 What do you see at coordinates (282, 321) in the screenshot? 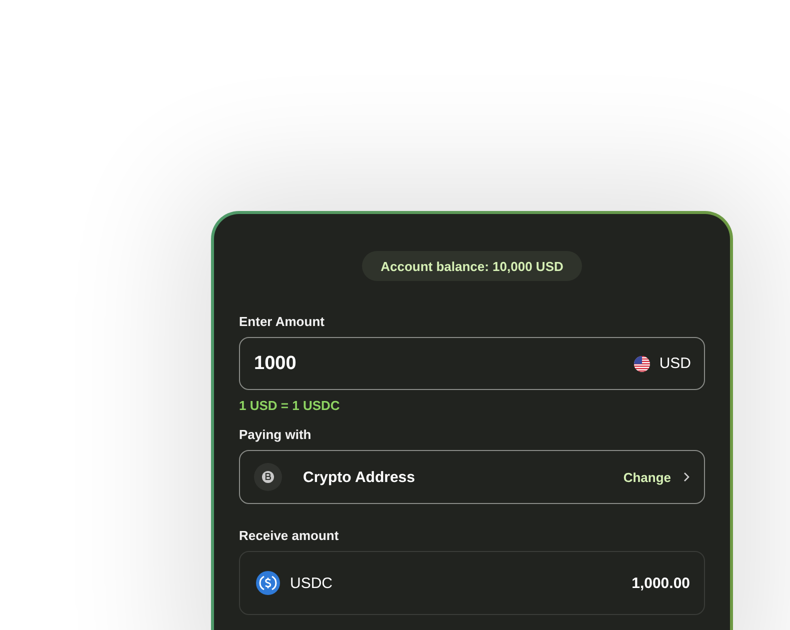
I see `field-label: Enter Amount` at bounding box center [282, 321].